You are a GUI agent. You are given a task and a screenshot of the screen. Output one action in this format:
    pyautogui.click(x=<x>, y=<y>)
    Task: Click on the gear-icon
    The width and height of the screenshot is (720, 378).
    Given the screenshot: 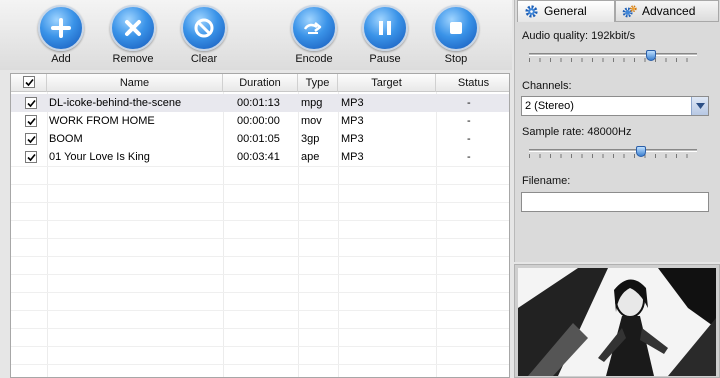 What is the action you would take?
    pyautogui.click(x=531, y=11)
    